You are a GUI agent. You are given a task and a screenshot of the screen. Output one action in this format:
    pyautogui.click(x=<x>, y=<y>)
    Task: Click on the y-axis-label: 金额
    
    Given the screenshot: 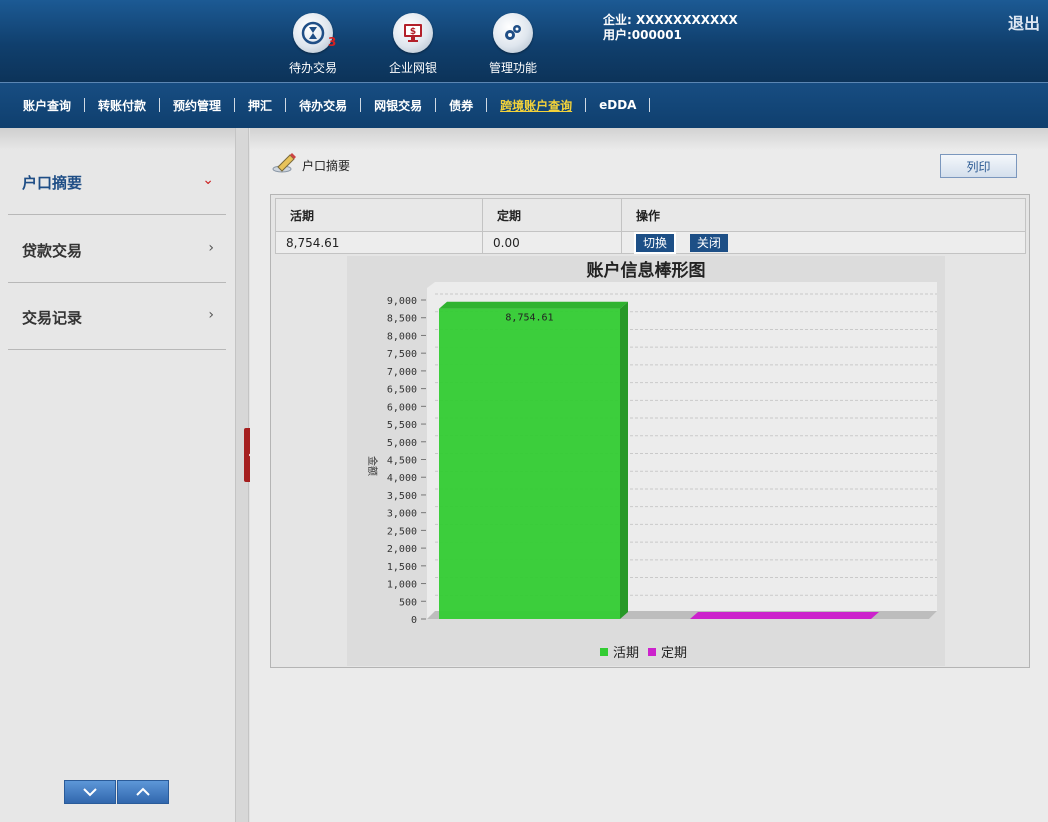 What is the action you would take?
    pyautogui.click(x=372, y=466)
    